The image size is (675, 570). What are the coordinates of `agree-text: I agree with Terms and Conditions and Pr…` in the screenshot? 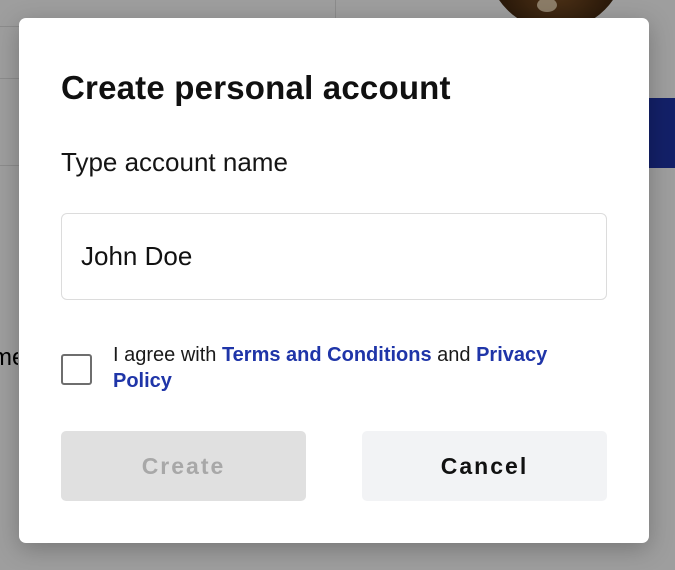 It's located at (343, 368).